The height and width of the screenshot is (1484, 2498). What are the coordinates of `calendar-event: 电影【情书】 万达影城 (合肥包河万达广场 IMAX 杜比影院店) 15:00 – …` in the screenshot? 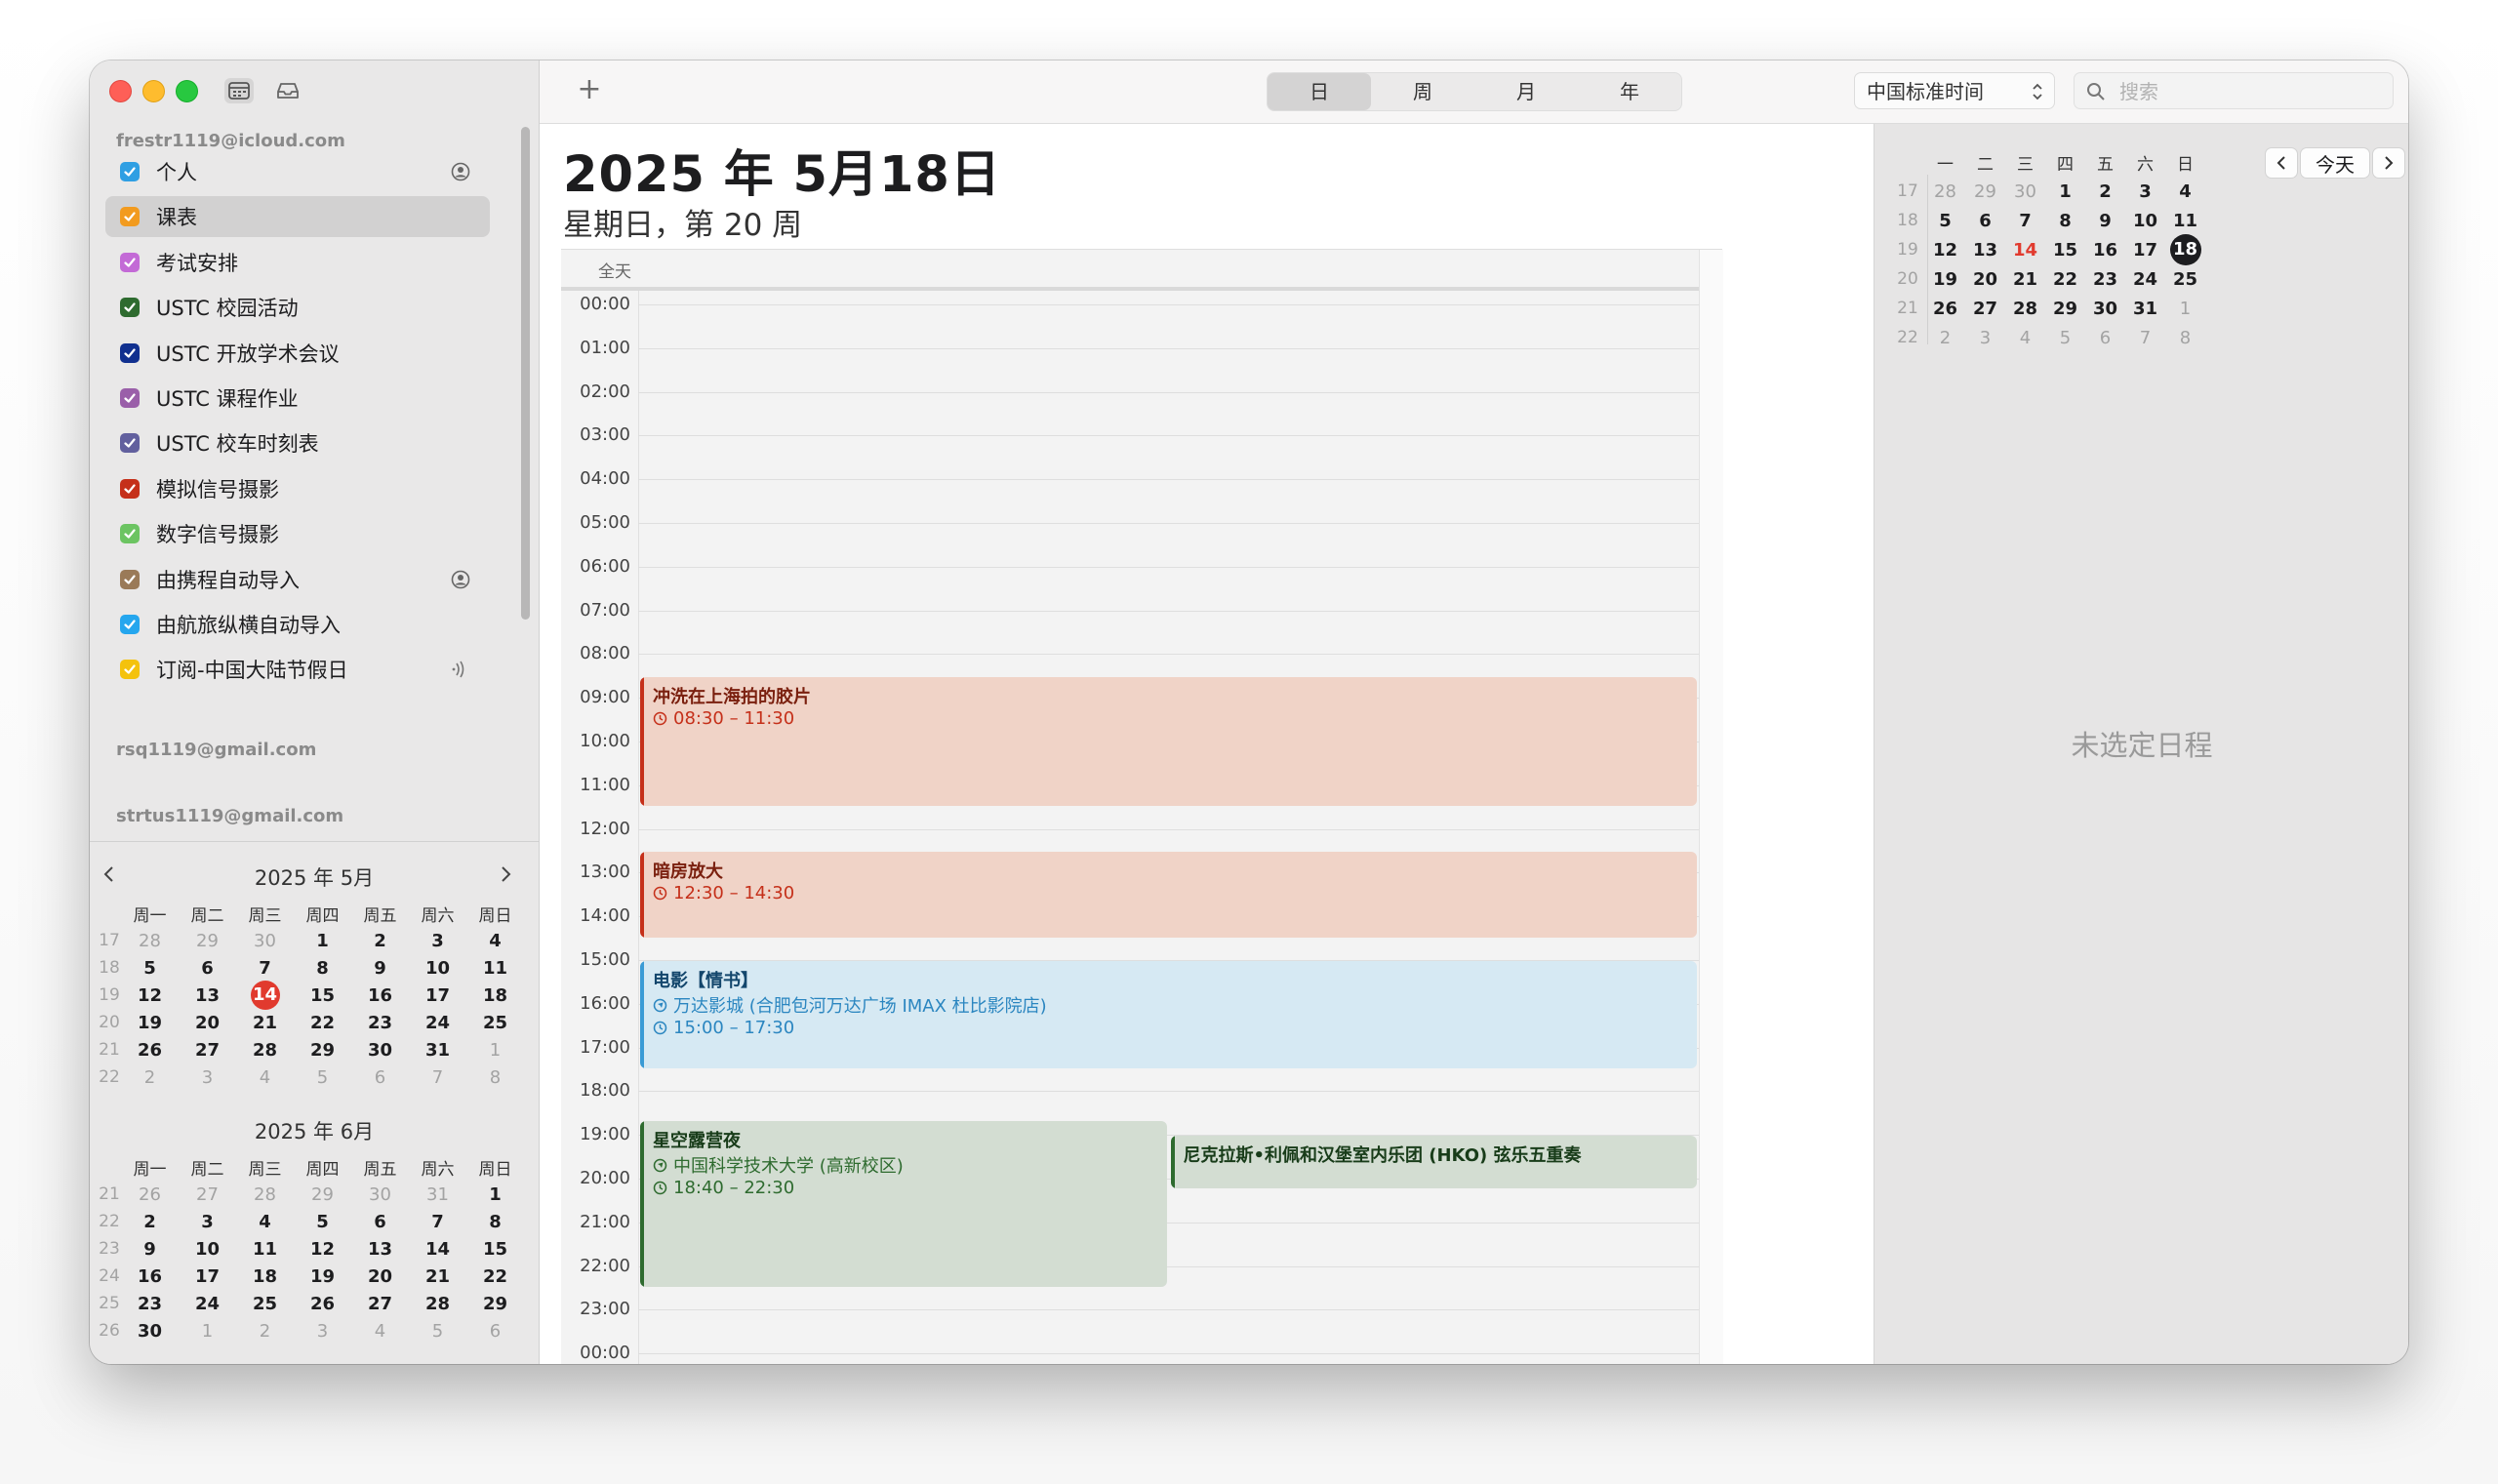 It's located at (1168, 1014).